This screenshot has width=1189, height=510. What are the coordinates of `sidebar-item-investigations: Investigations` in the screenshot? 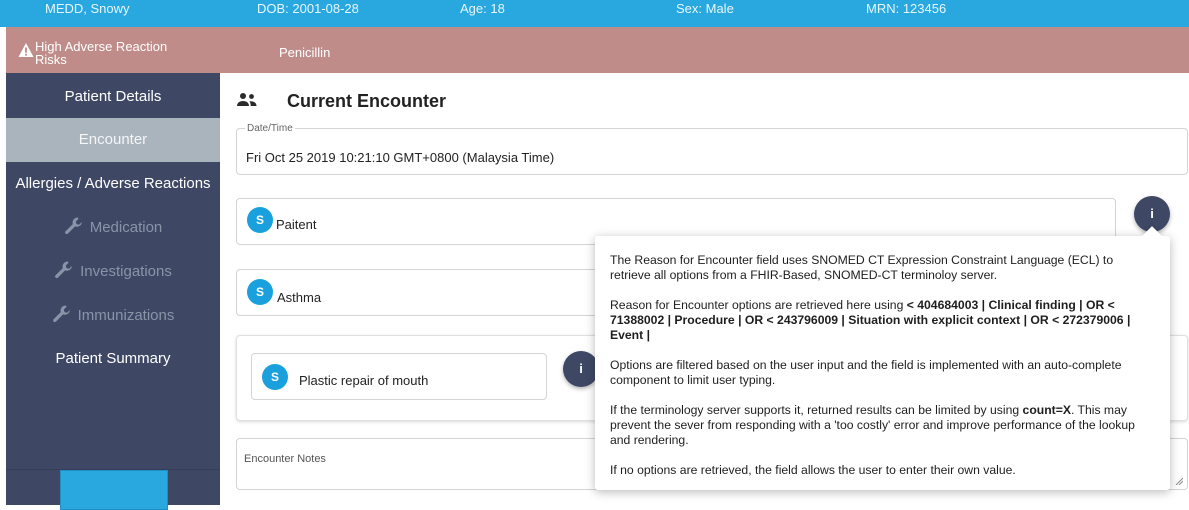 It's located at (113, 272).